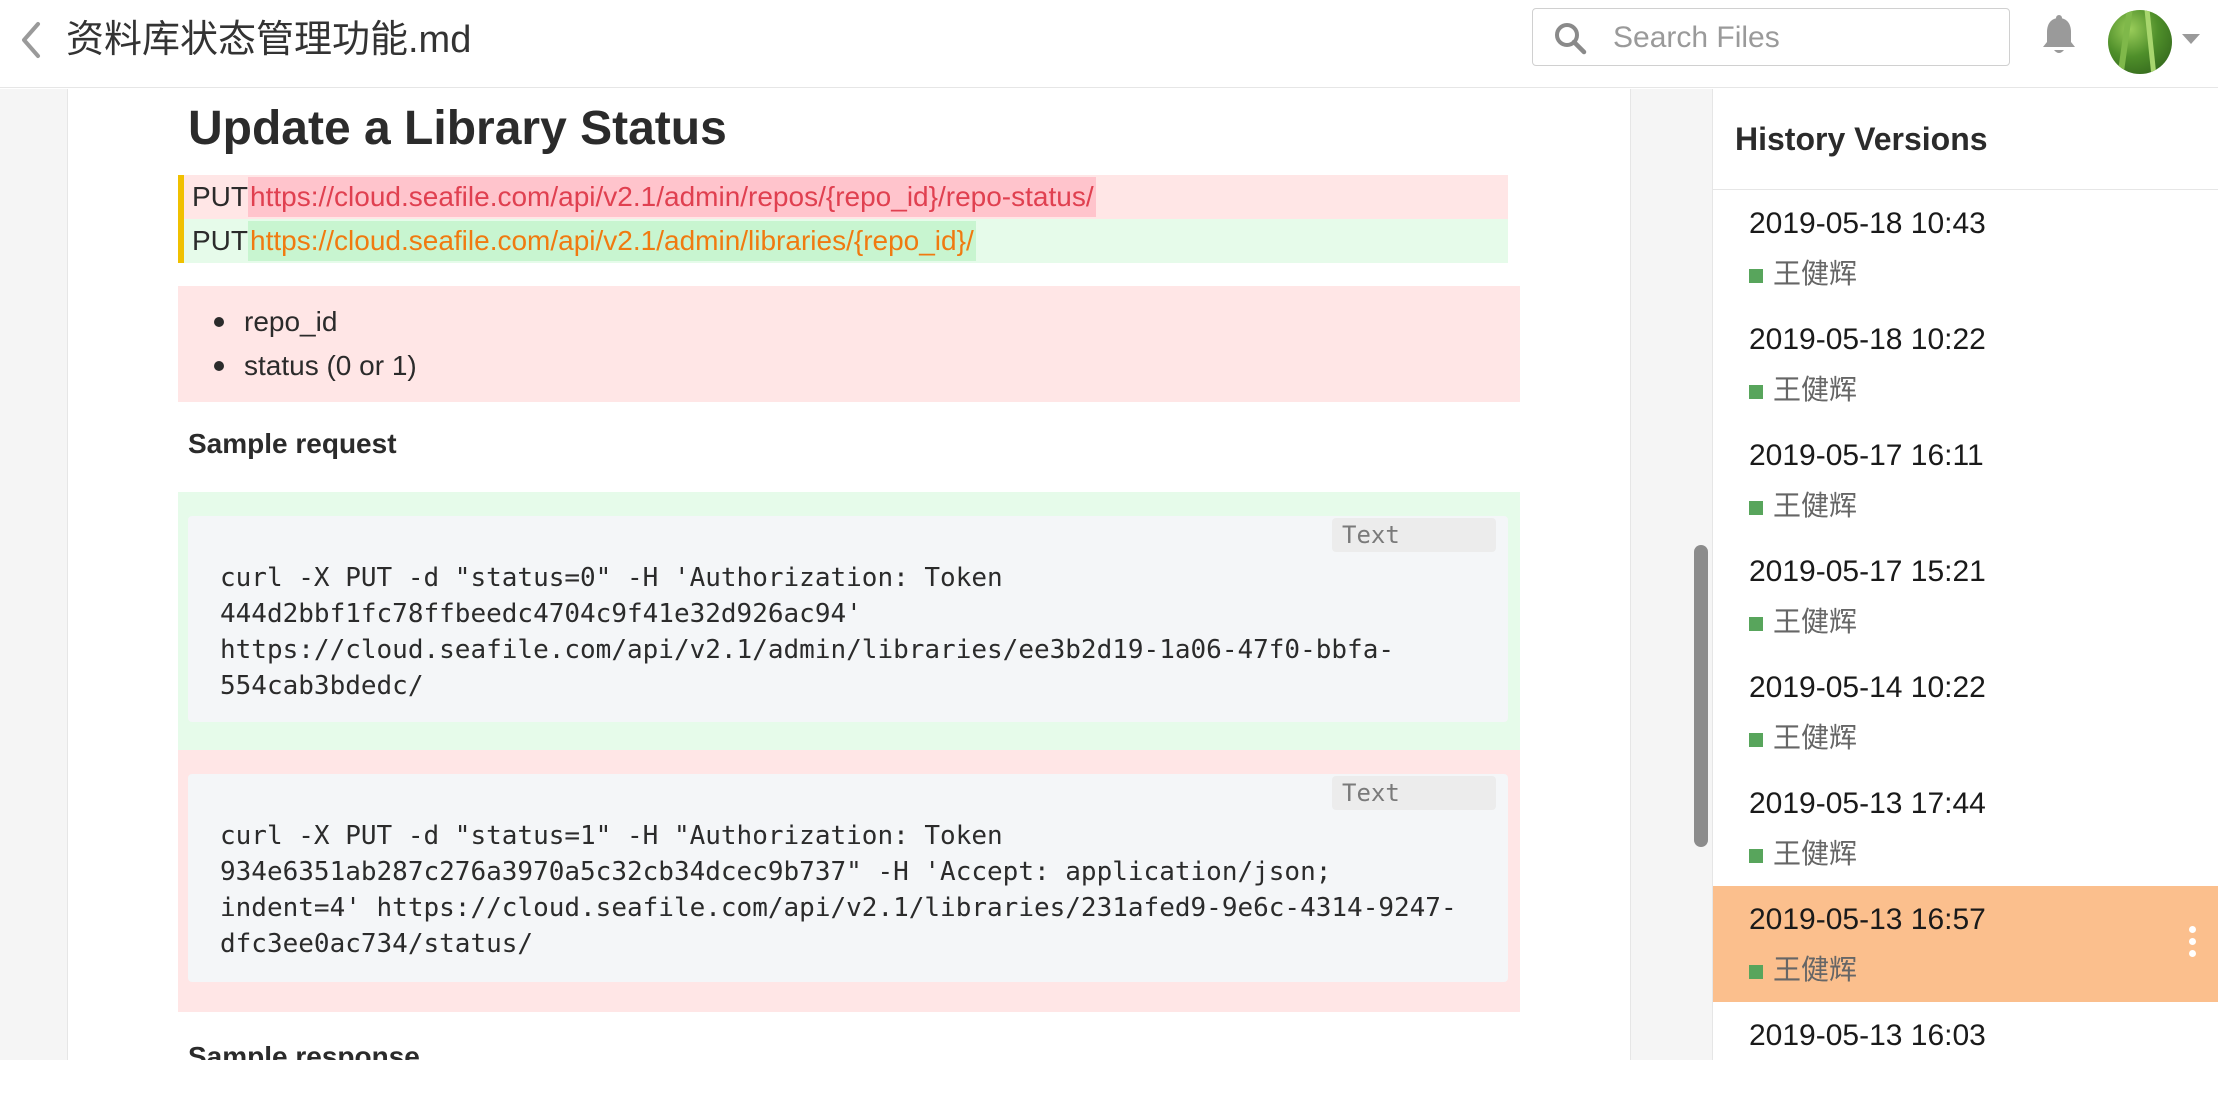  Describe the element at coordinates (1965, 944) in the screenshot. I see `history-version-item-active: 2019-05-13 16:57 王健辉` at that location.